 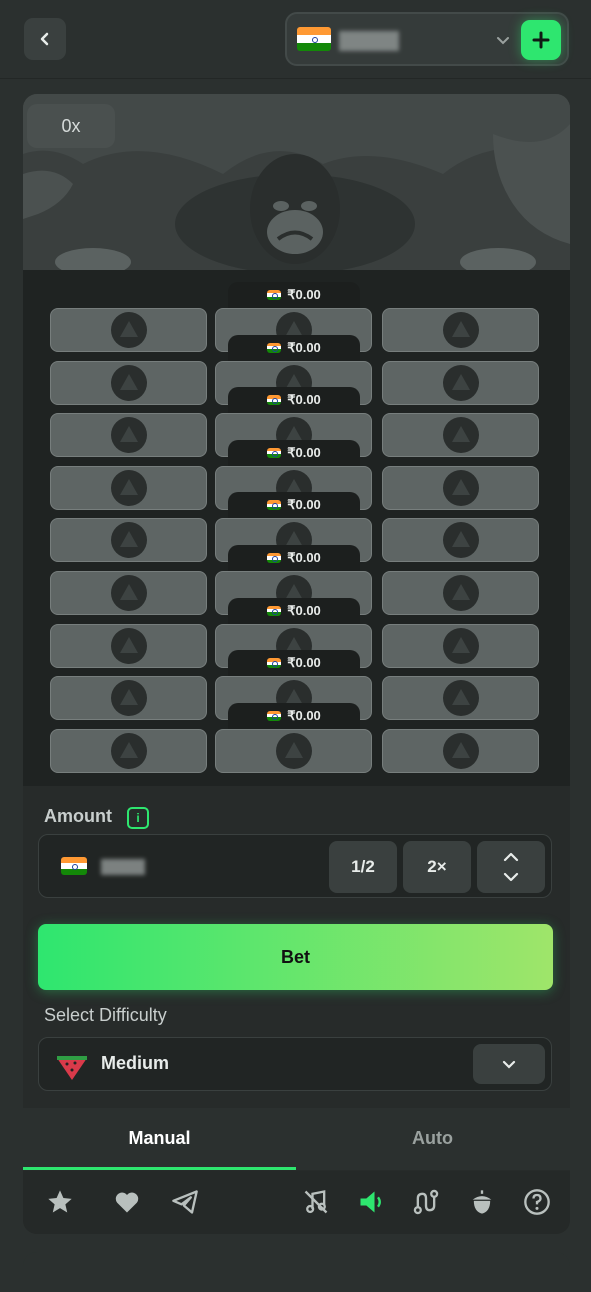 I want to click on wallet-selector, so click(x=427, y=39).